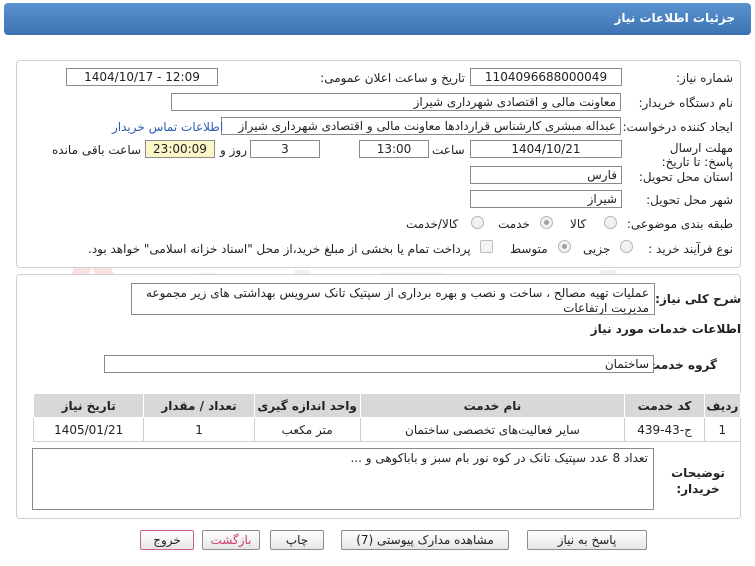 This screenshot has width=755, height=566. I want to click on requester-label: ایجاد کننده درخواست:, so click(677, 127).